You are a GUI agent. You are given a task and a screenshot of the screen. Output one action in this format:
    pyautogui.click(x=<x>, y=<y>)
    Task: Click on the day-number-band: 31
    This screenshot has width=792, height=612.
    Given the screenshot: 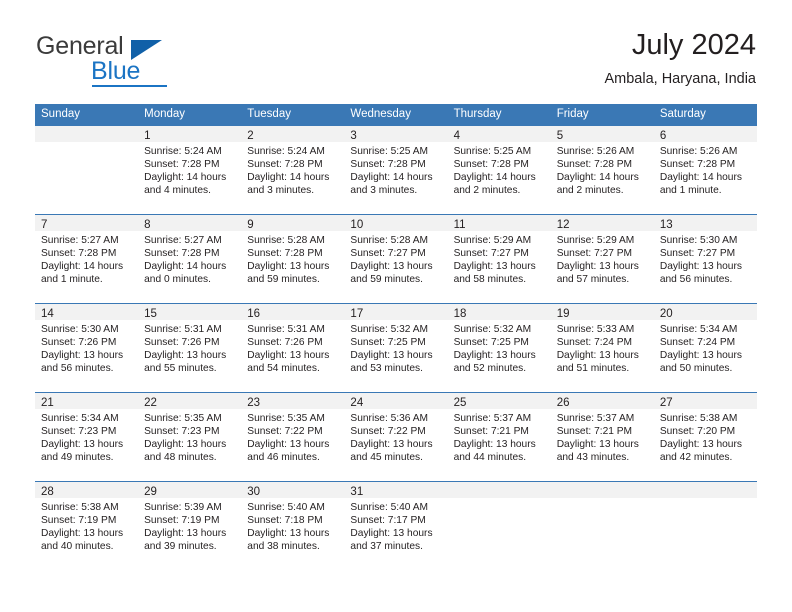 What is the action you would take?
    pyautogui.click(x=396, y=490)
    